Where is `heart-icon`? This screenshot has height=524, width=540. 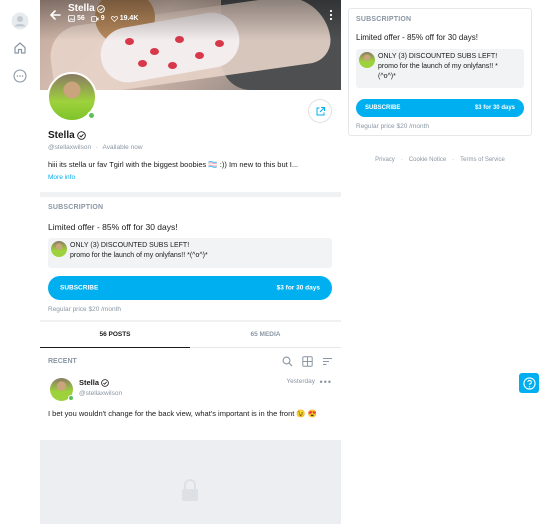
heart-icon is located at coordinates (114, 18).